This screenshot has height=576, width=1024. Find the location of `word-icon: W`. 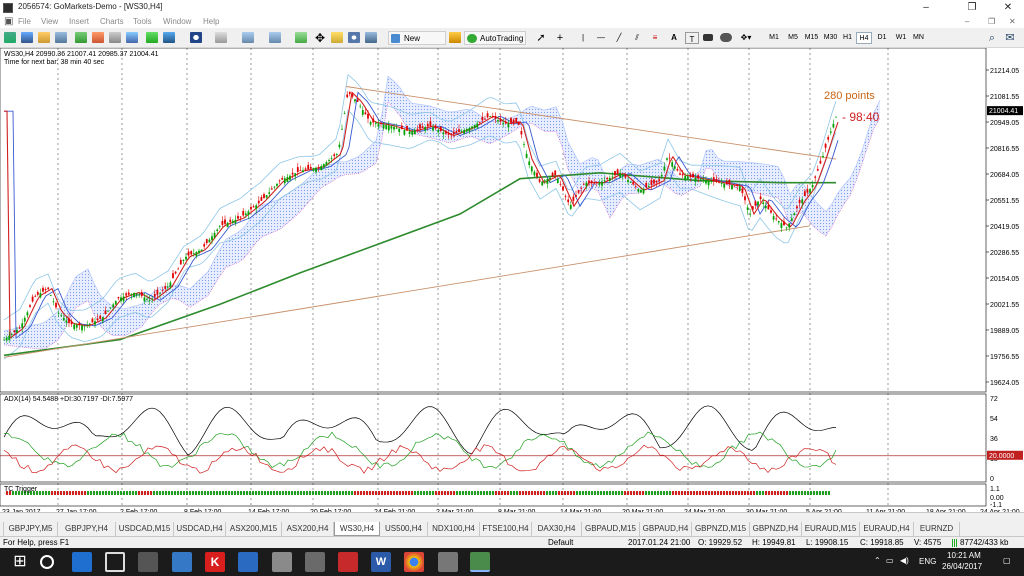

word-icon: W is located at coordinates (381, 562).